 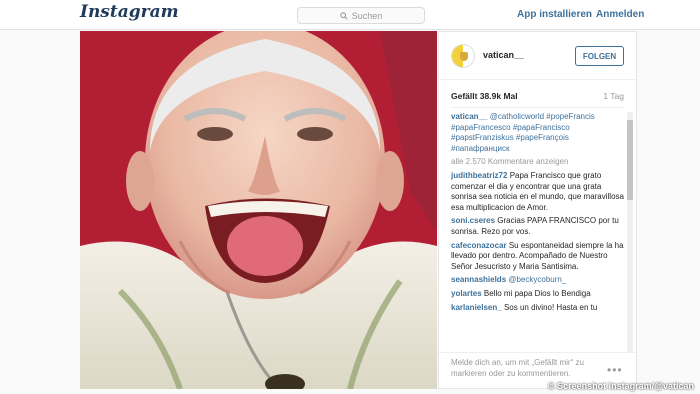 I want to click on comment-username: yolartes, so click(x=466, y=293).